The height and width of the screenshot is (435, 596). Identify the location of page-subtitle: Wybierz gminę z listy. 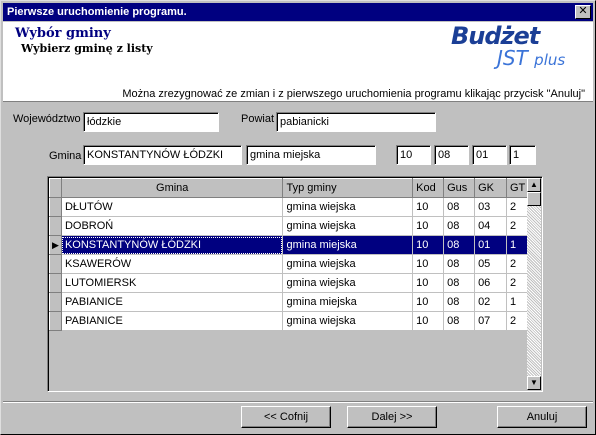
(87, 48).